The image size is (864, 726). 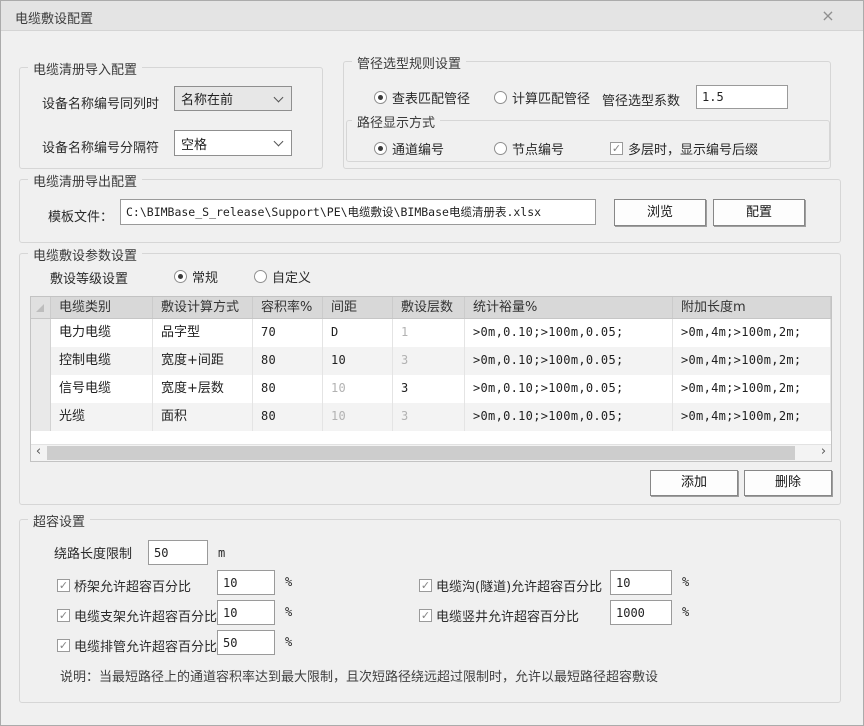 What do you see at coordinates (828, 15) in the screenshot?
I see `close-icon: ×` at bounding box center [828, 15].